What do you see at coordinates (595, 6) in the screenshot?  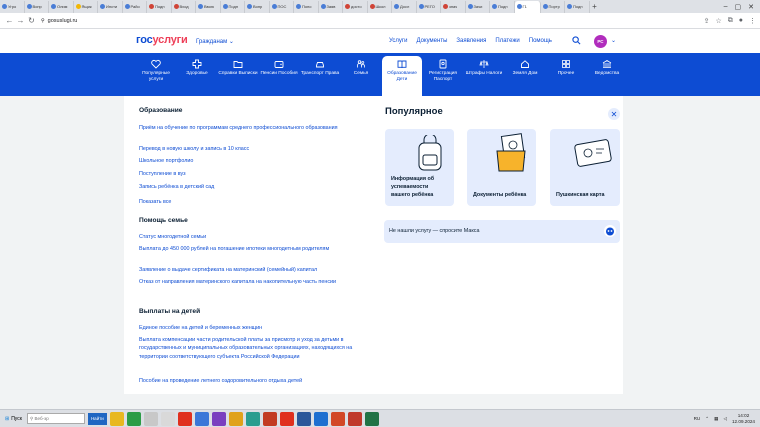 I see `new-tab-button: +` at bounding box center [595, 6].